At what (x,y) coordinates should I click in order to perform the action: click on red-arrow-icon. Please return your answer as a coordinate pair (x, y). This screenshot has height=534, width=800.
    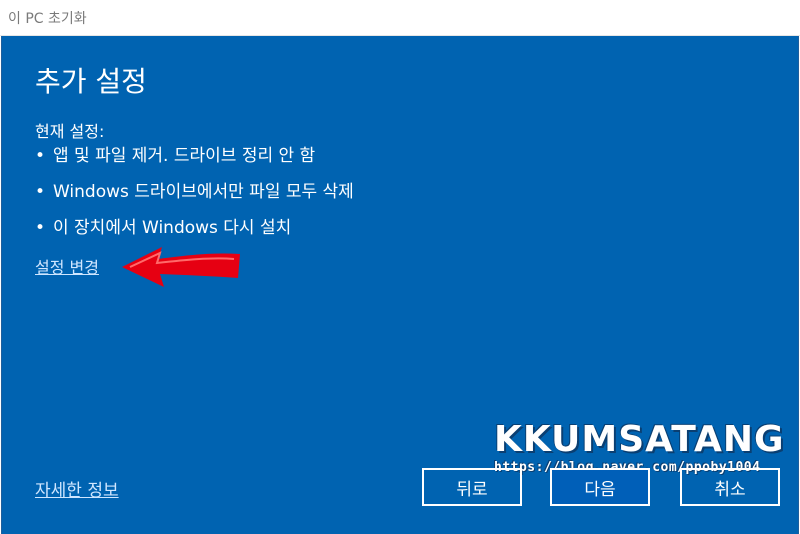
    Looking at the image, I should click on (181, 267).